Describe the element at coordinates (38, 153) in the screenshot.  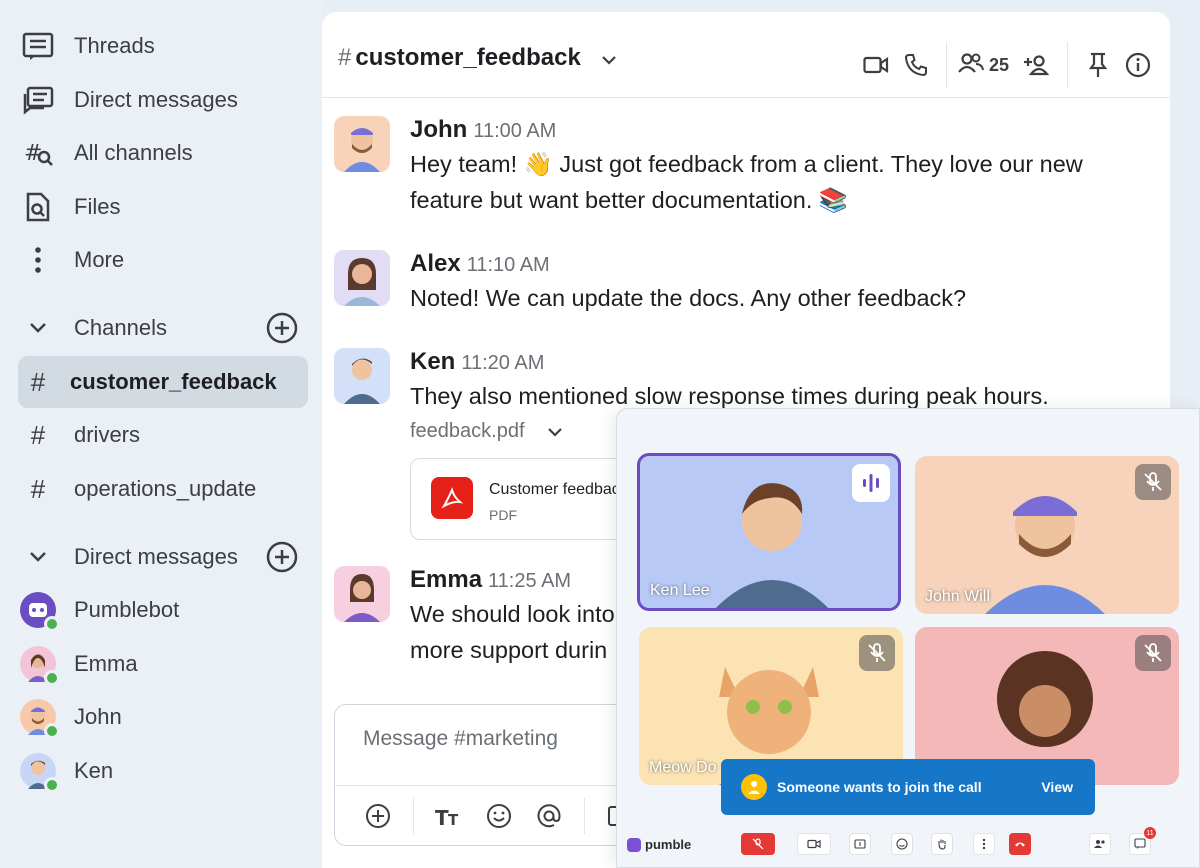
I see `all-channels-icon: #` at that location.